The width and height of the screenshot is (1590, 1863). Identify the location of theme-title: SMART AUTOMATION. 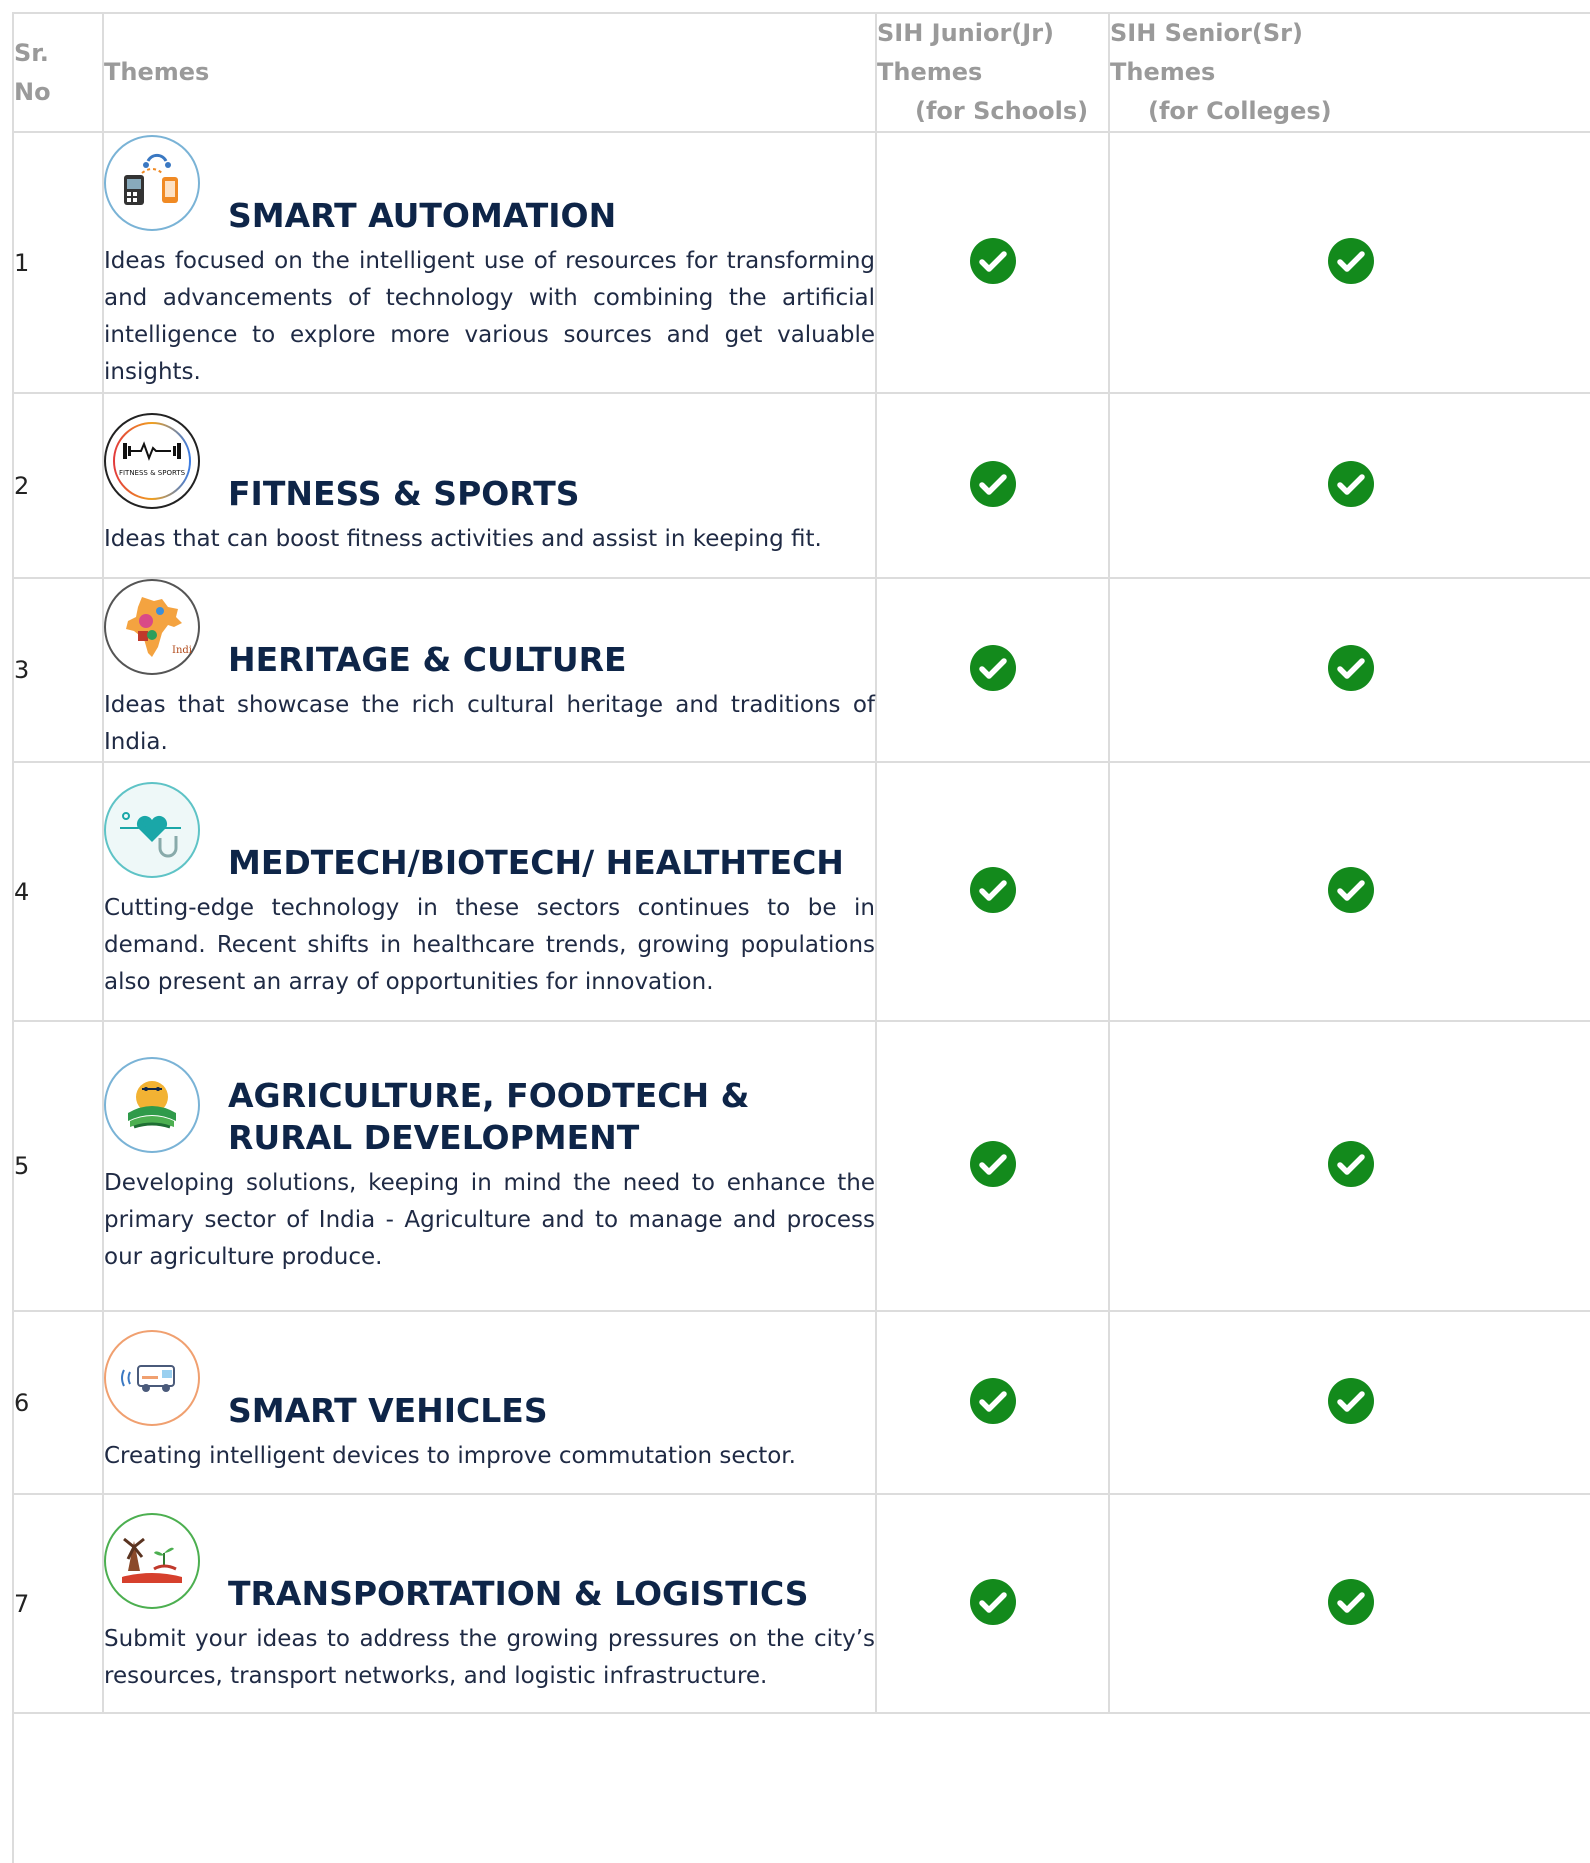
(422, 215).